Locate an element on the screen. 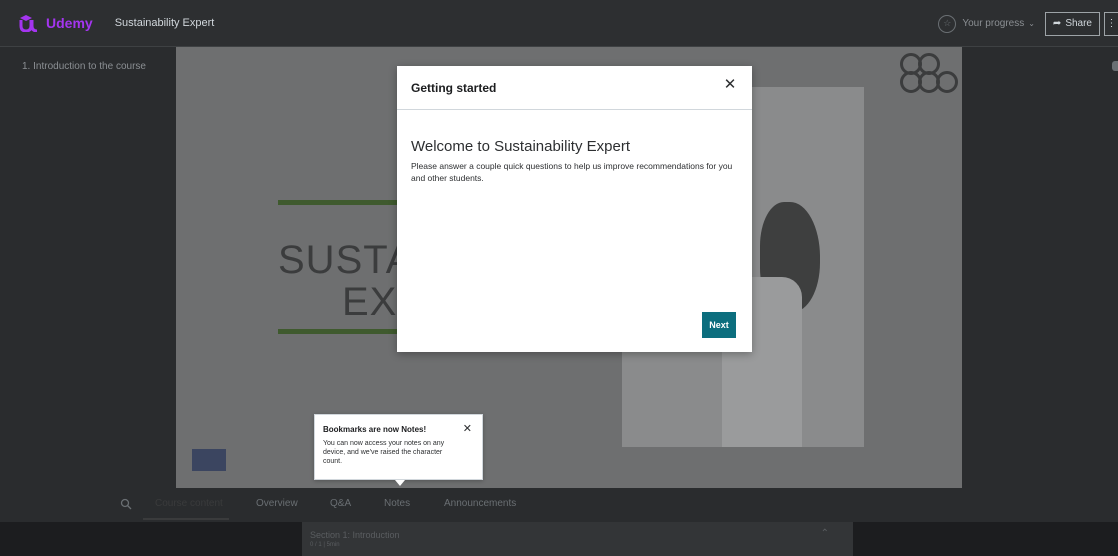 The height and width of the screenshot is (556, 1118). udemy-logo-icon is located at coordinates (28, 23).